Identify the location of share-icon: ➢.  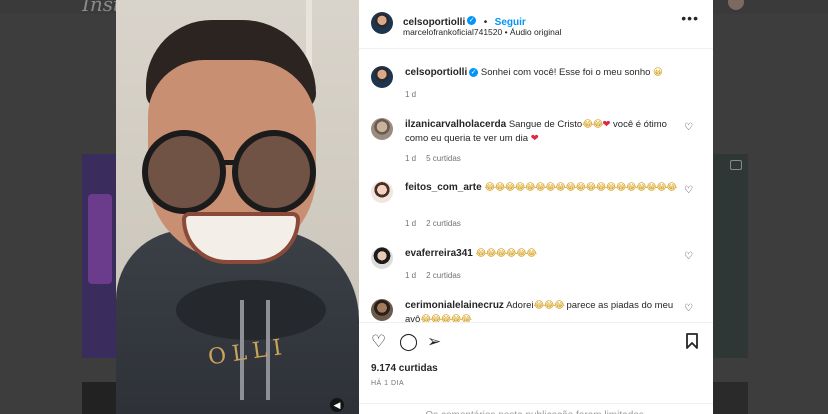
(434, 341).